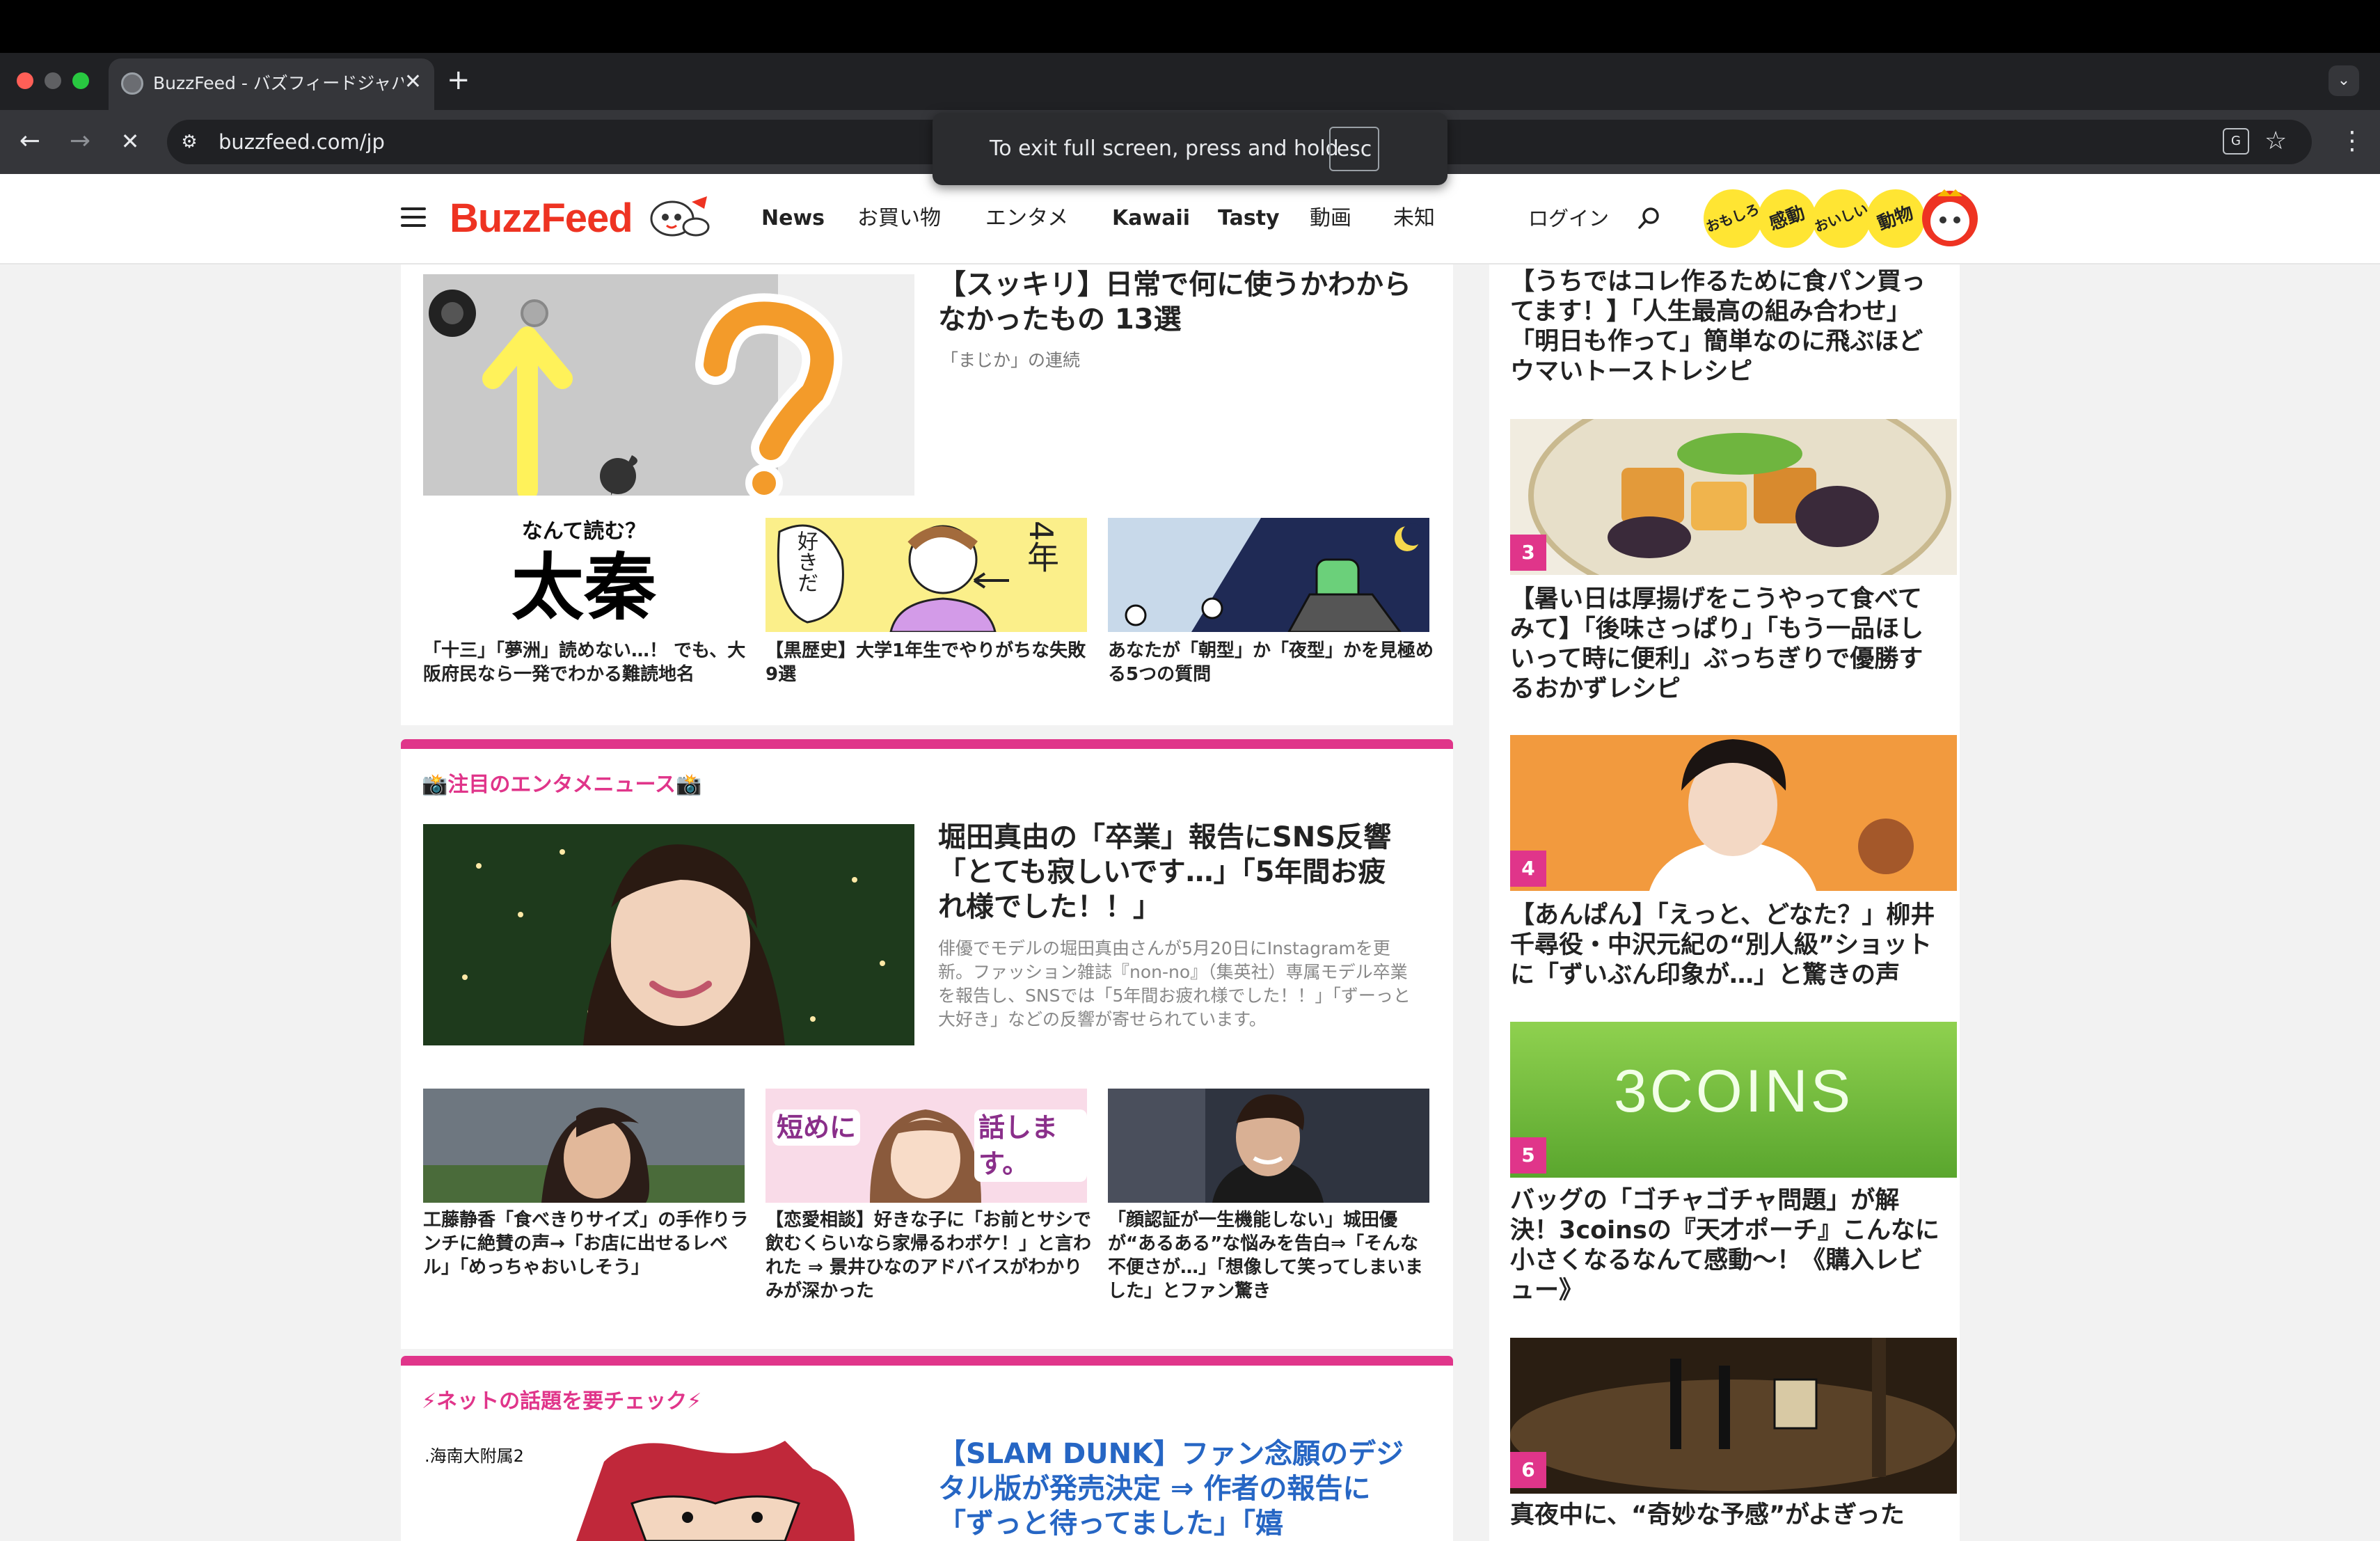 The image size is (2380, 1541). What do you see at coordinates (80, 141) in the screenshot?
I see `forward-button: →` at bounding box center [80, 141].